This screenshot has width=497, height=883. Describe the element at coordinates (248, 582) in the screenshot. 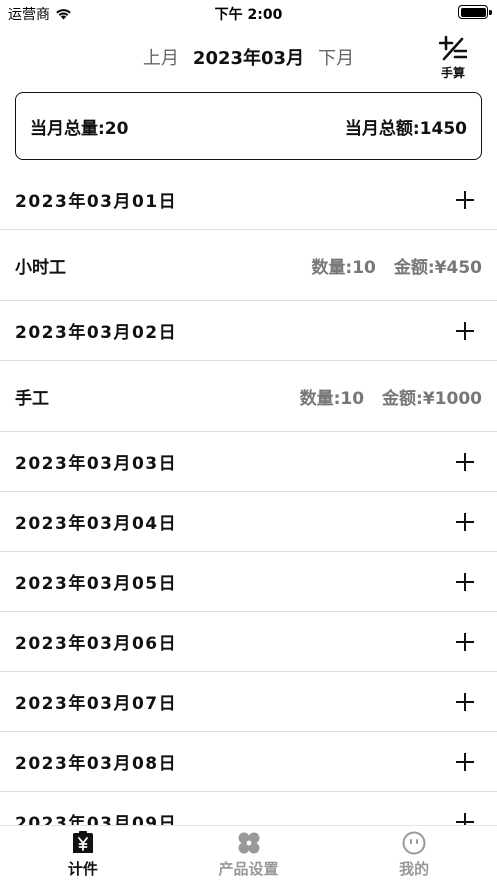

I see `date-row: 2023年03月05日` at that location.